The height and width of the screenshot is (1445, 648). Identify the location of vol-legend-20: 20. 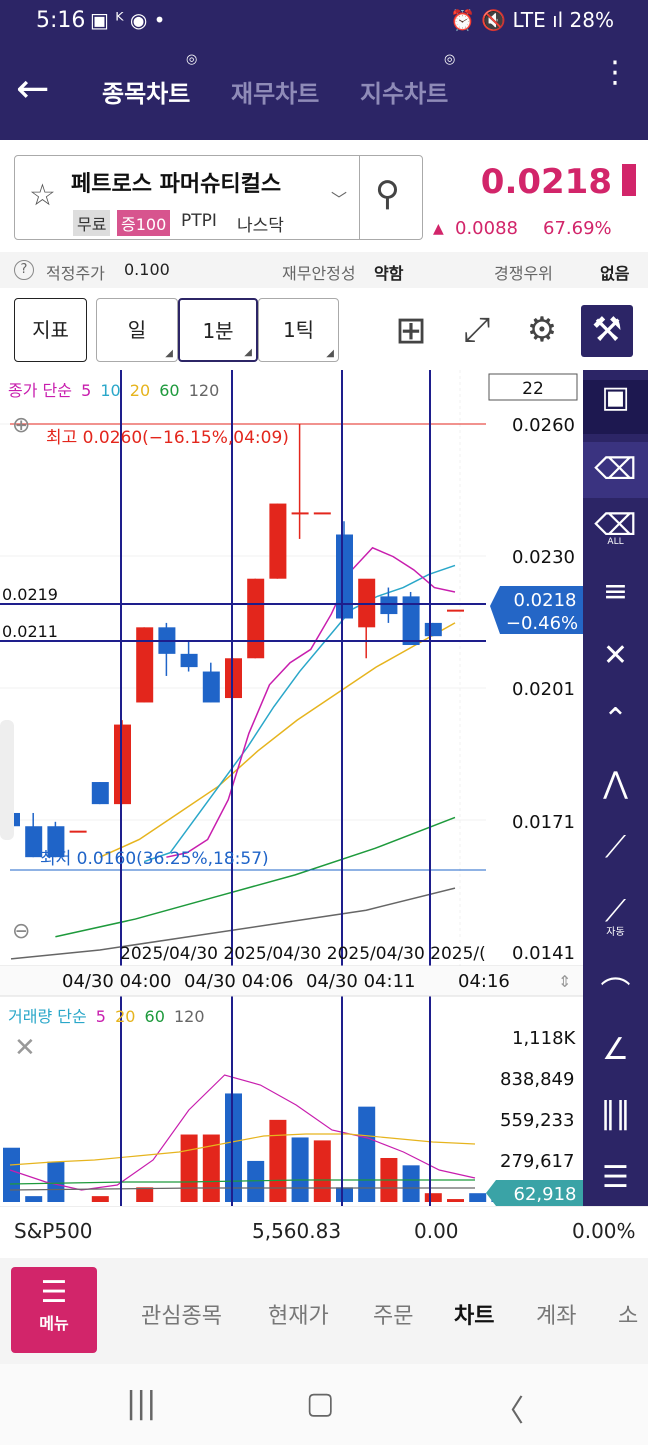
(125, 1016).